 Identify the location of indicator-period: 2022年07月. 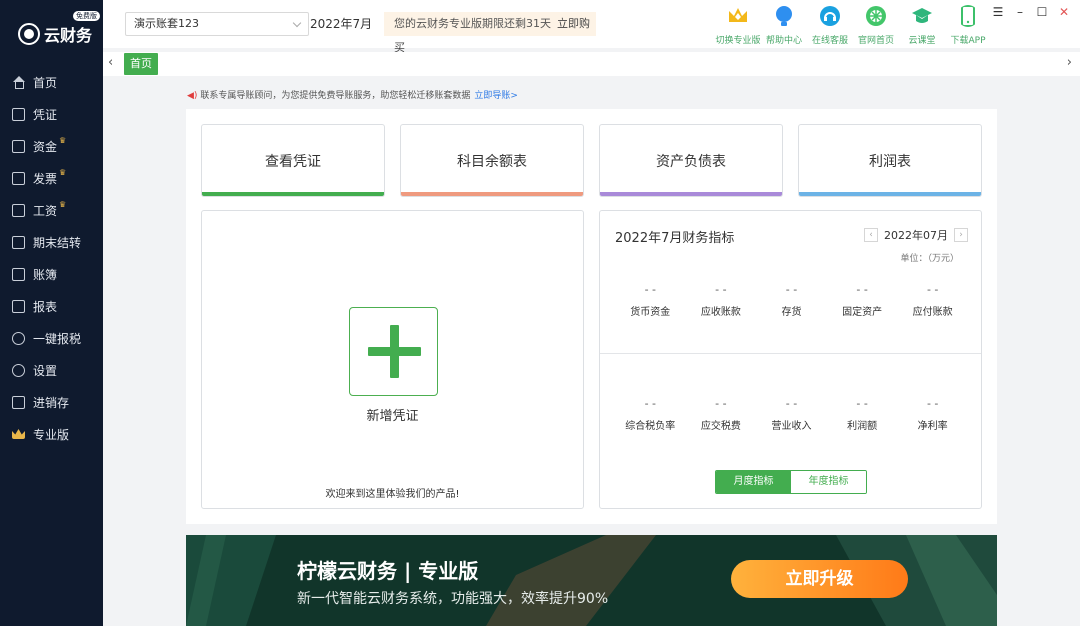
(916, 235).